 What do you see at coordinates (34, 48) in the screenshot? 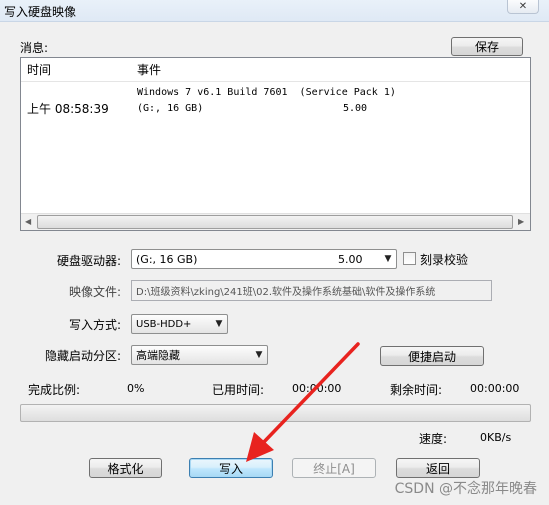
I see `messages-label: 消息:` at bounding box center [34, 48].